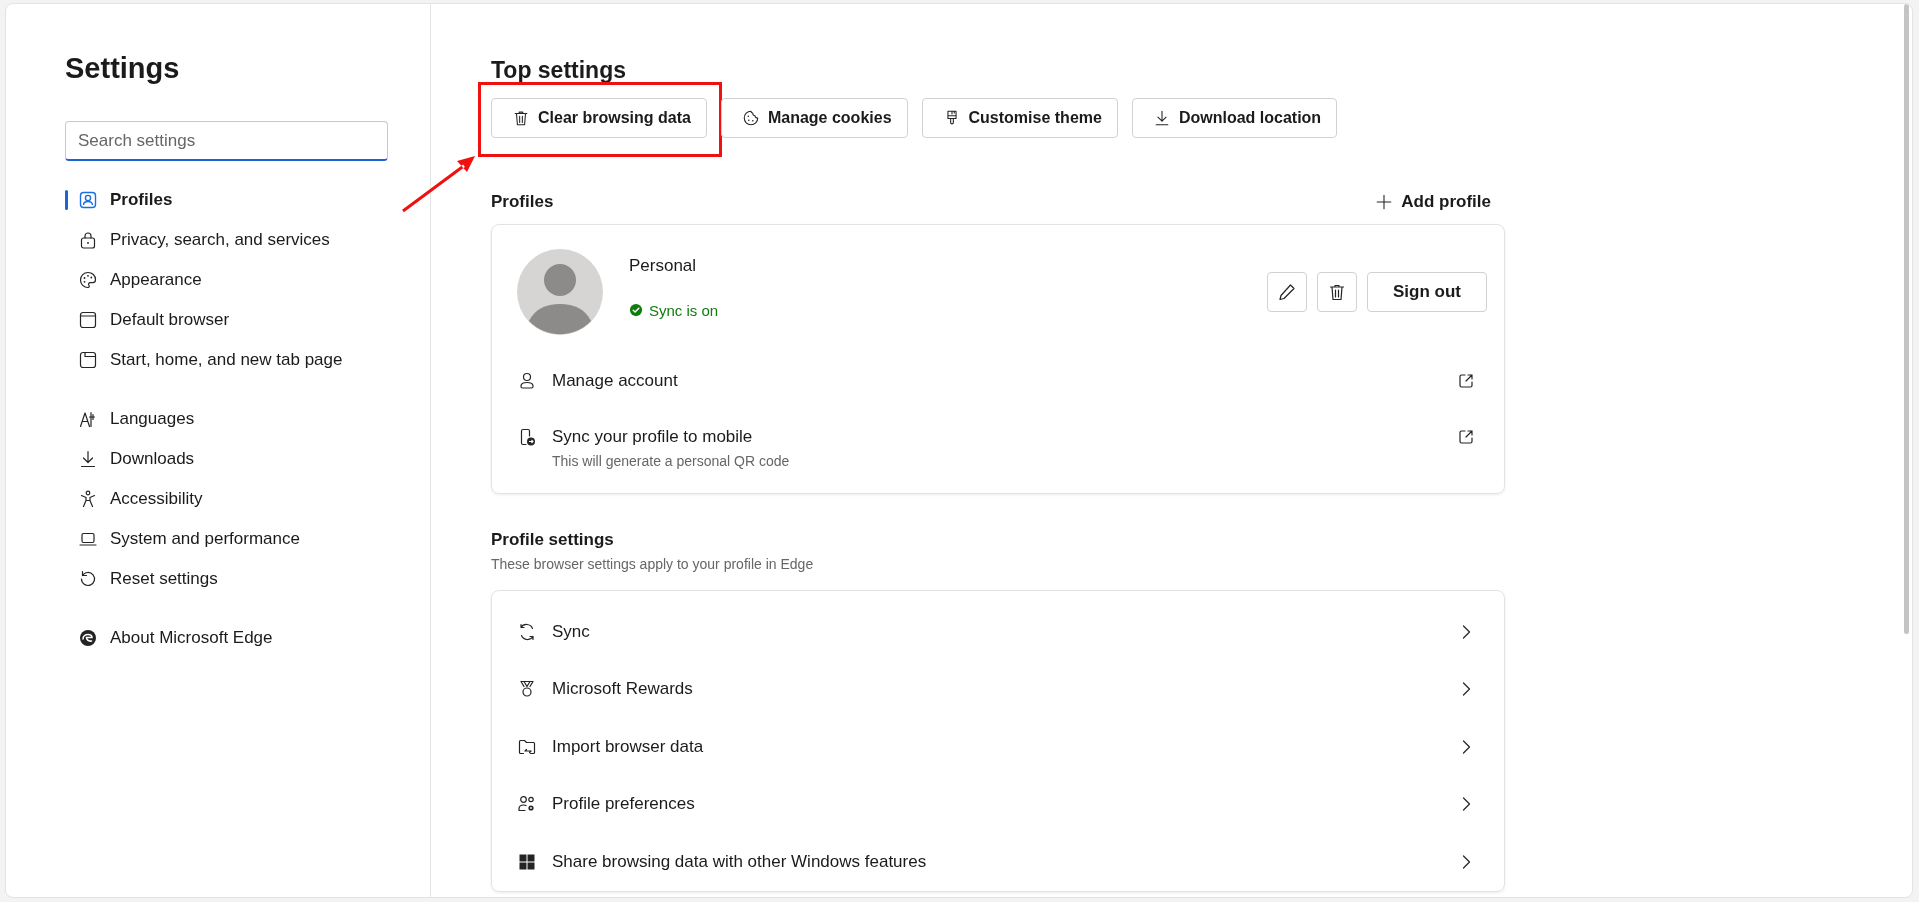  Describe the element at coordinates (1234, 118) in the screenshot. I see `top-setting-button: Download location` at that location.